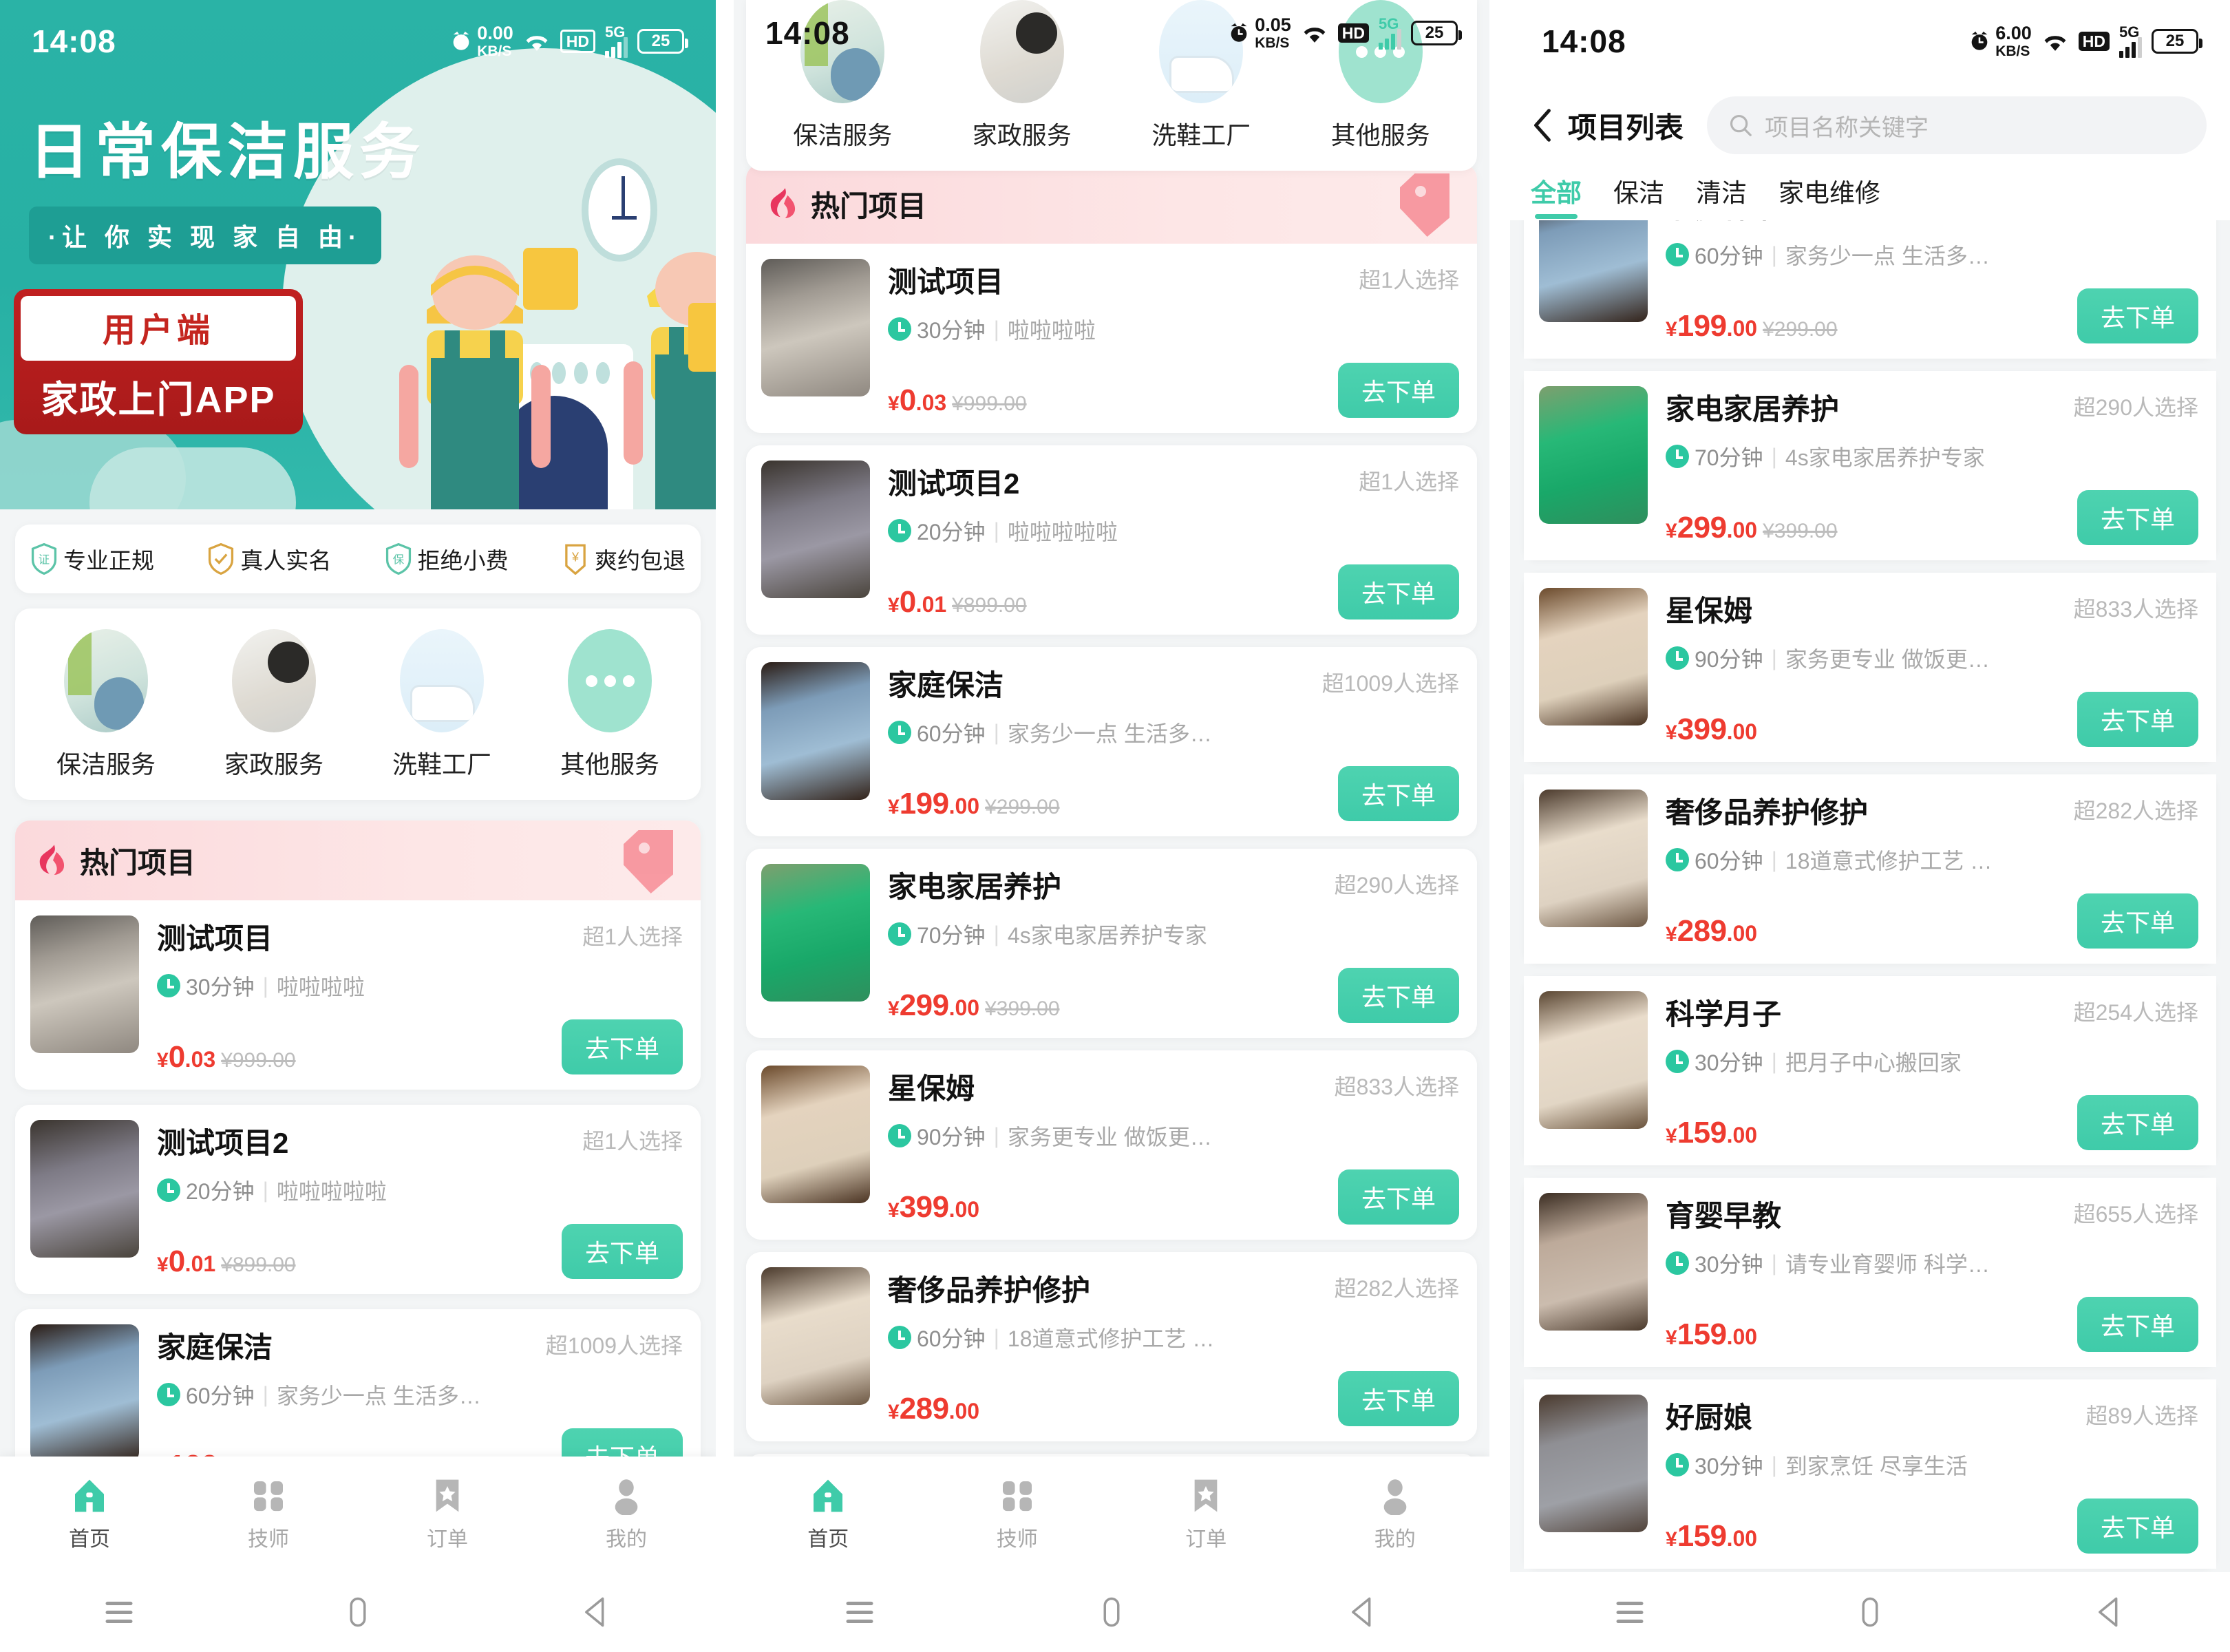  Describe the element at coordinates (1206, 1540) in the screenshot. I see `tab-label-orders: 订单` at that location.